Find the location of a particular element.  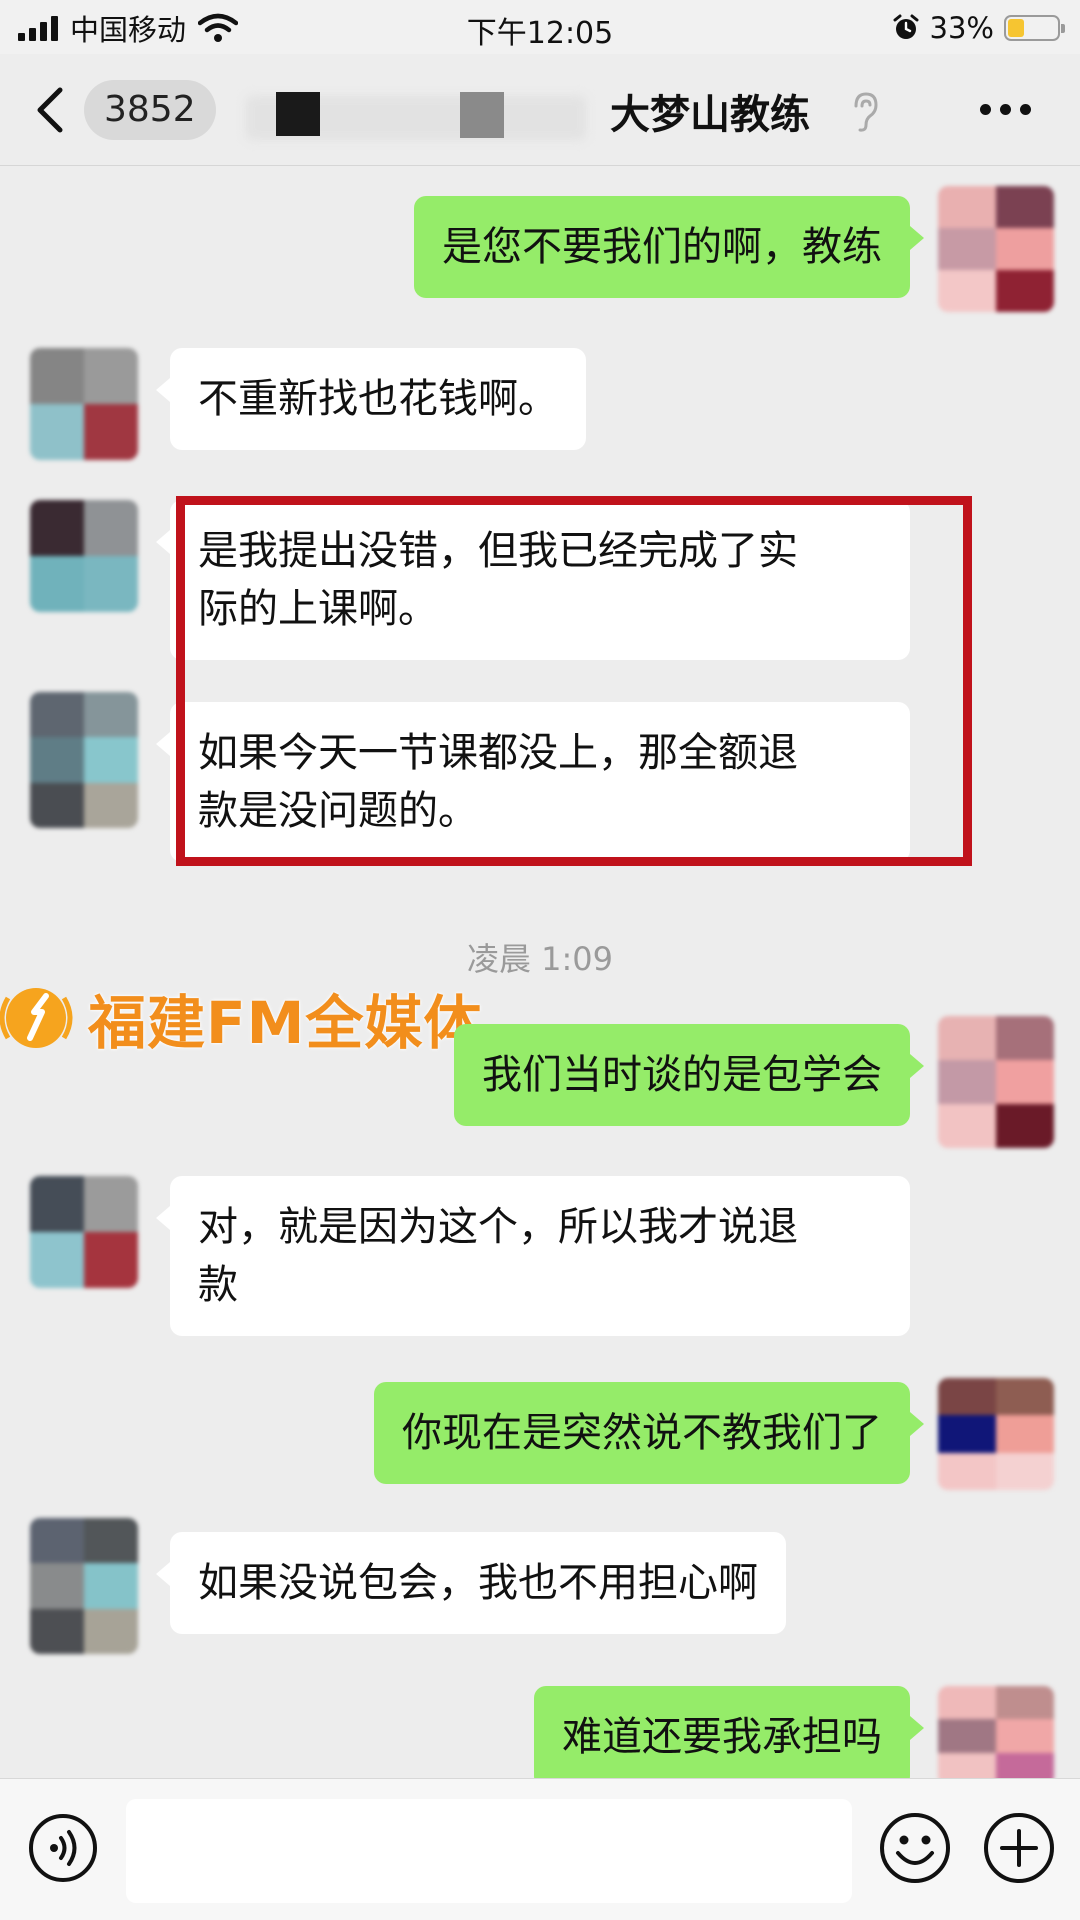

battery-icon is located at coordinates (1034, 28).